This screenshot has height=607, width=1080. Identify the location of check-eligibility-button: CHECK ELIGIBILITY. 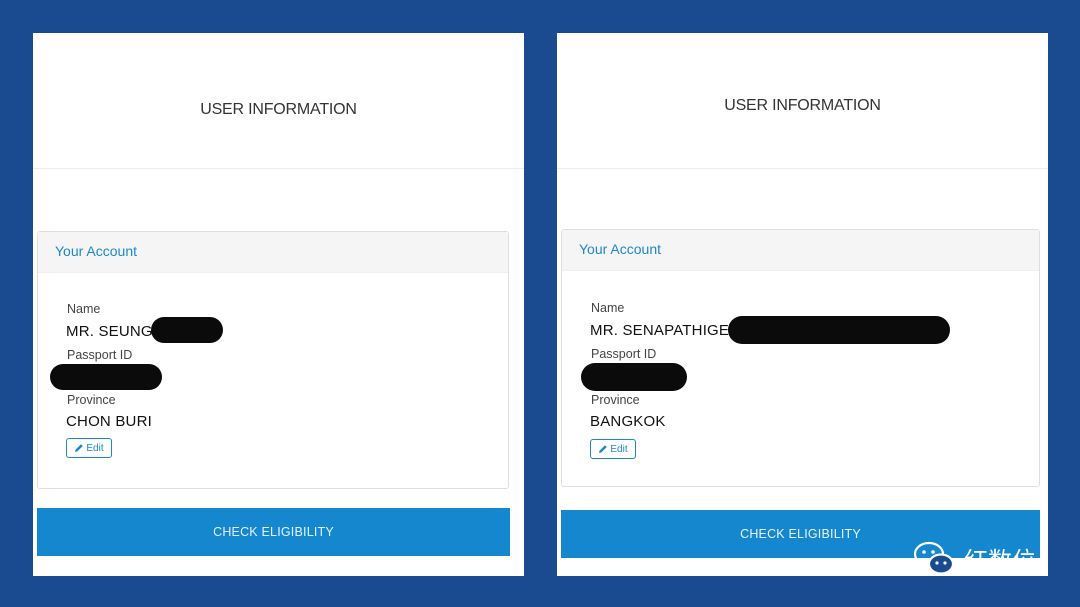
(273, 532).